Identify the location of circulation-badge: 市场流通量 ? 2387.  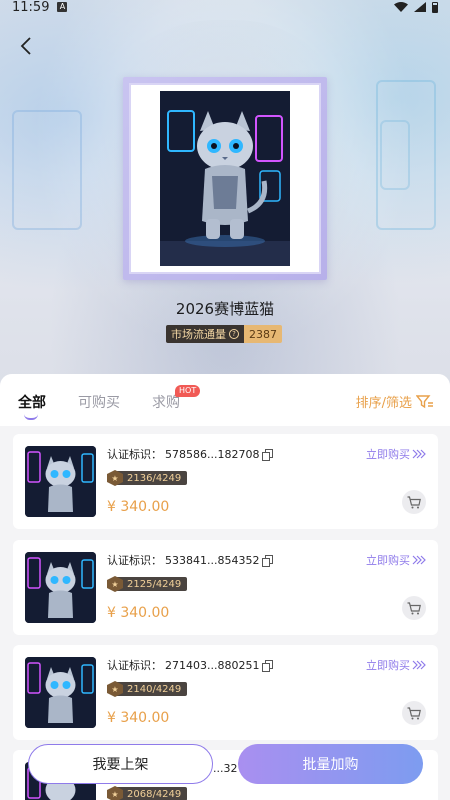
(224, 334).